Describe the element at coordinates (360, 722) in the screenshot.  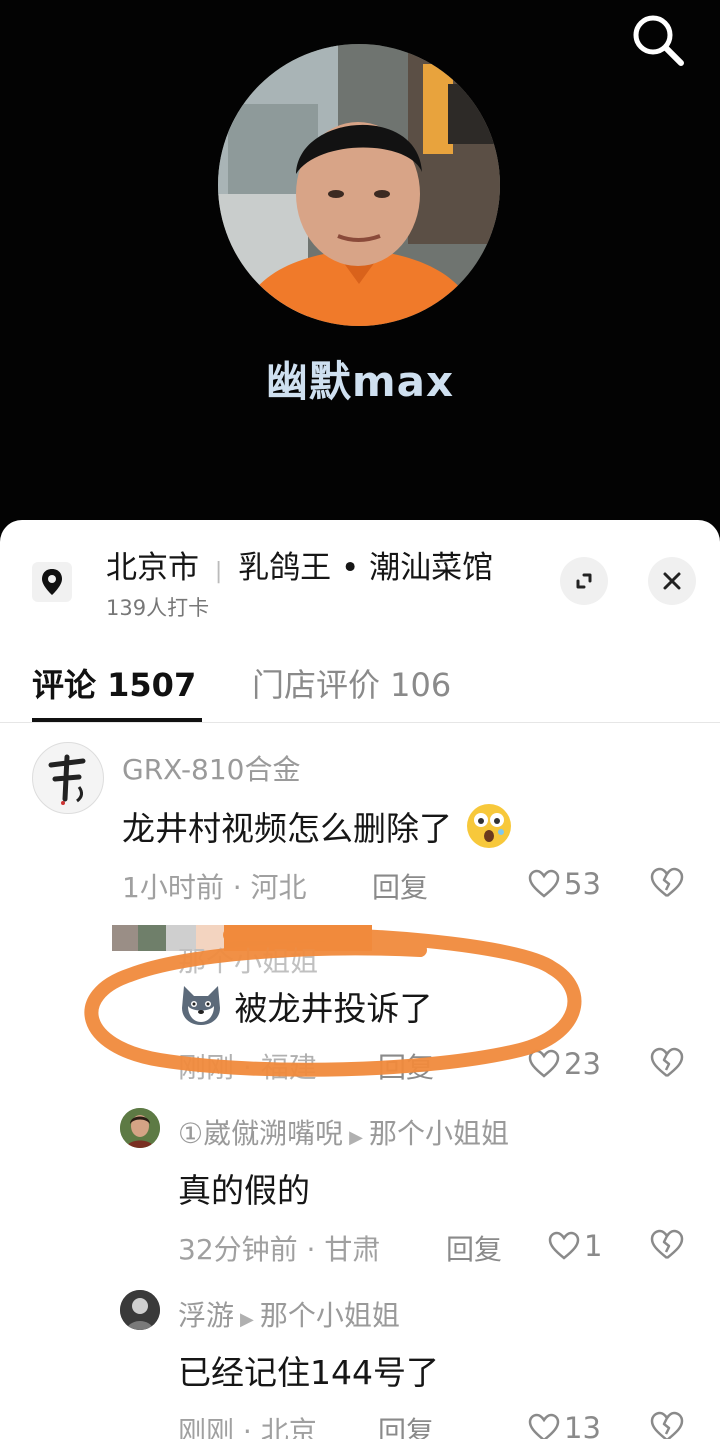
I see `tab-divider` at that location.